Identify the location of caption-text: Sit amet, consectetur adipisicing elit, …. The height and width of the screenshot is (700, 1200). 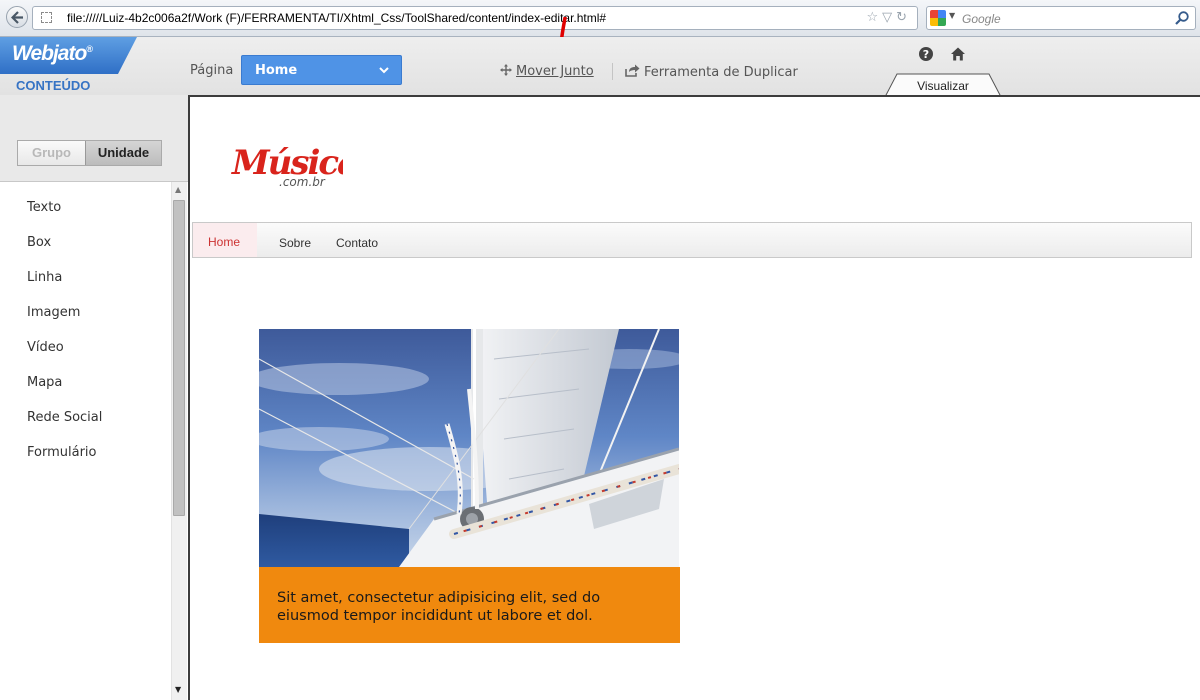
(472, 607).